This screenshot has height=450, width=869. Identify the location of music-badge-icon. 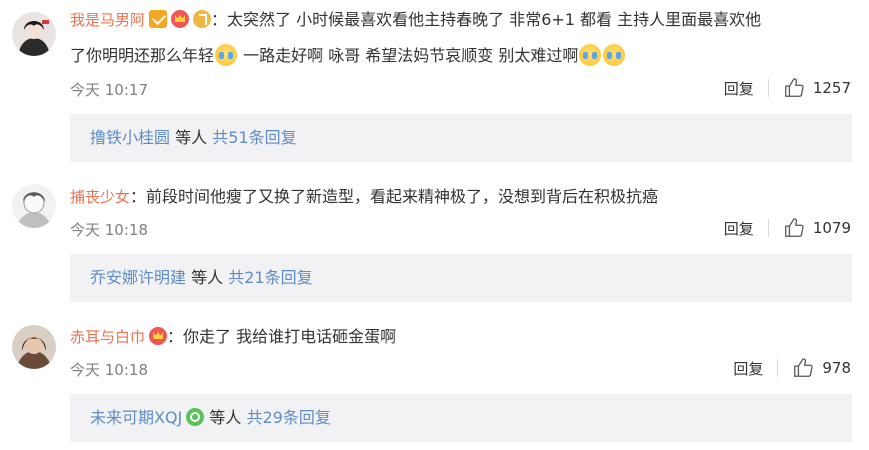
(202, 19).